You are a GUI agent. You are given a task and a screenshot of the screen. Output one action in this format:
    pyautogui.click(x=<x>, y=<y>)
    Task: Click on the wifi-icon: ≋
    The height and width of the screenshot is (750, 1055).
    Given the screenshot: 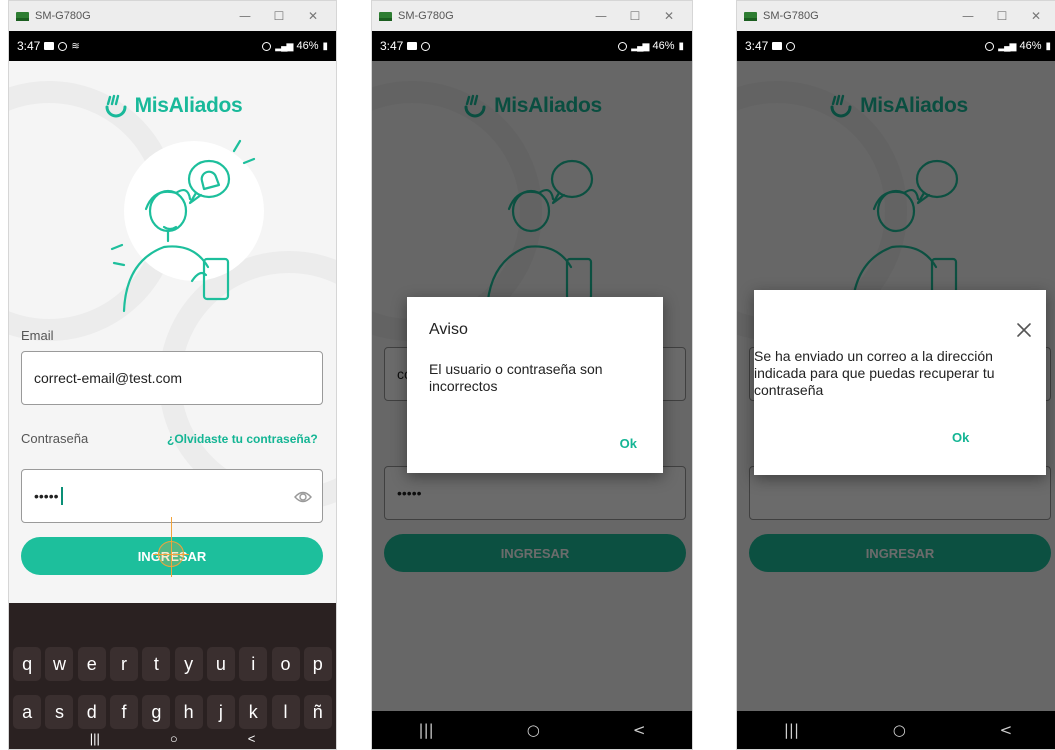 What is the action you would take?
    pyautogui.click(x=75, y=46)
    